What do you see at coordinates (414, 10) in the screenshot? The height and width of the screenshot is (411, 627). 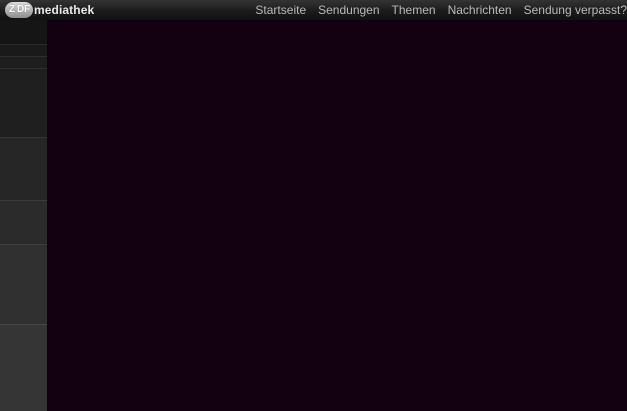 I see `nav-themen: Themen` at bounding box center [414, 10].